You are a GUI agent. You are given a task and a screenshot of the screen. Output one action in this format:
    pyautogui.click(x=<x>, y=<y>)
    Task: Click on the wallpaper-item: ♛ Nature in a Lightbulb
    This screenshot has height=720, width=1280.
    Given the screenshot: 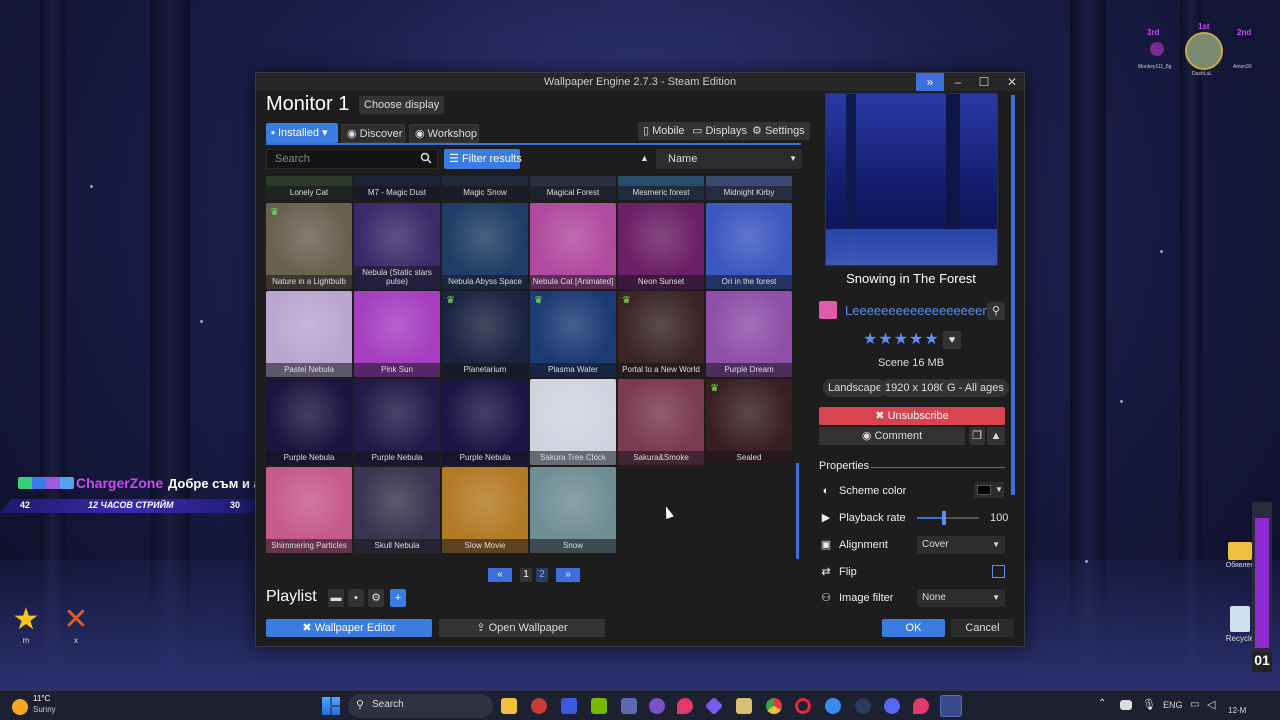 What is the action you would take?
    pyautogui.click(x=309, y=246)
    